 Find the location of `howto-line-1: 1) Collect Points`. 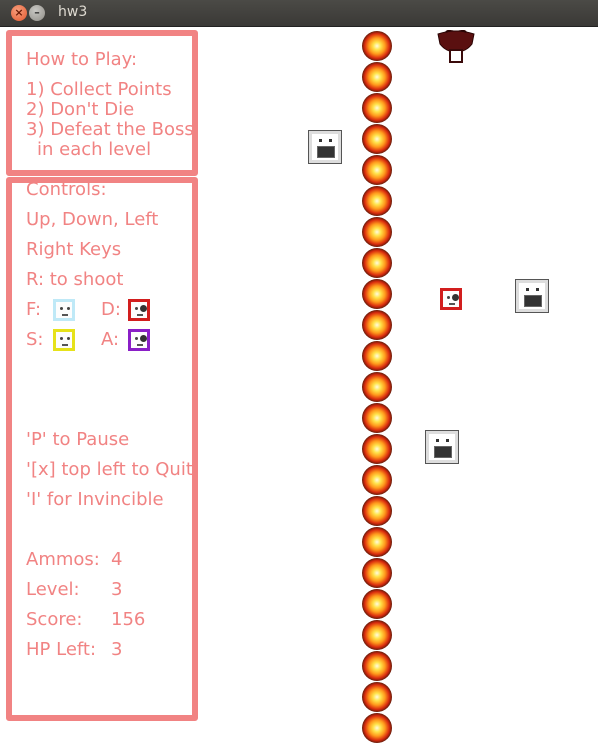

howto-line-1: 1) Collect Points is located at coordinates (99, 89).